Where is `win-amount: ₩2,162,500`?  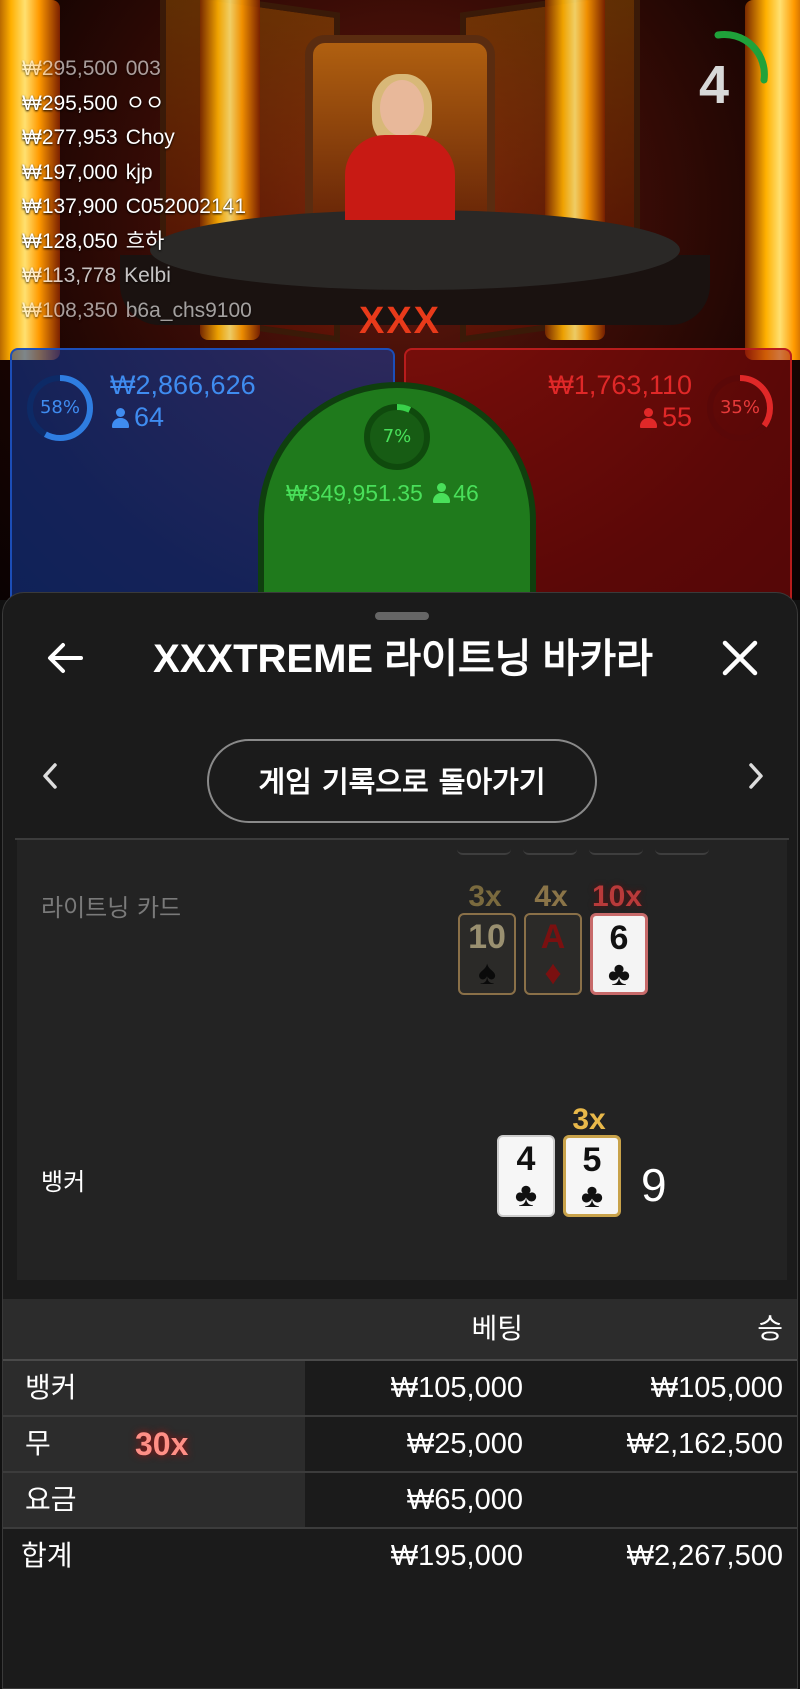 win-amount: ₩2,162,500 is located at coordinates (704, 1444).